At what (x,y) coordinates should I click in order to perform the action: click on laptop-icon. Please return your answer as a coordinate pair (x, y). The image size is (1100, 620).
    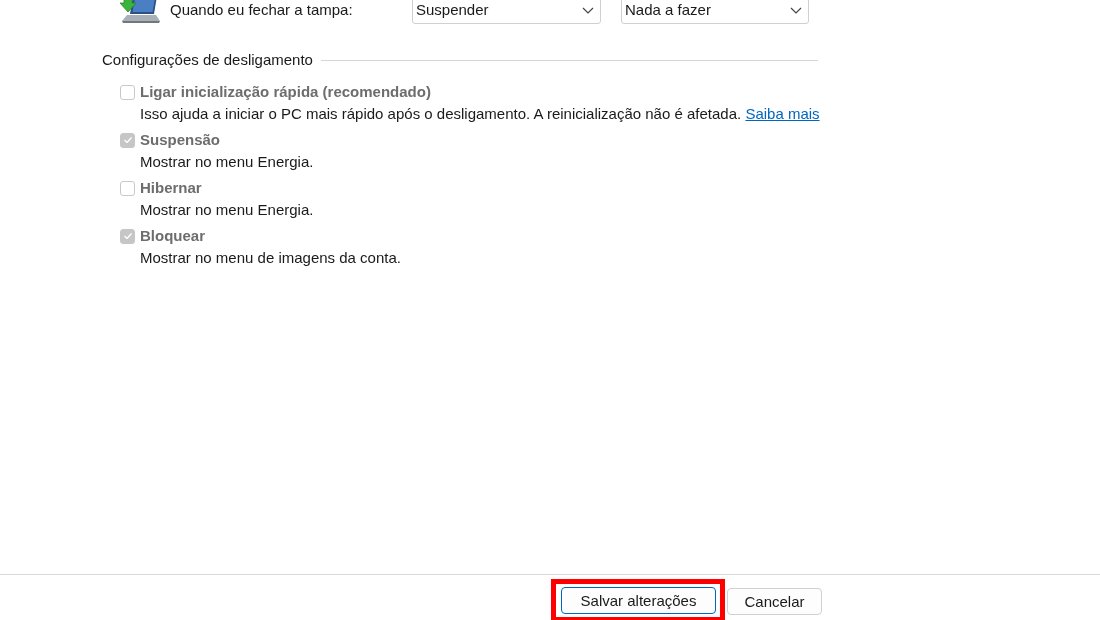
    Looking at the image, I should click on (140, 12).